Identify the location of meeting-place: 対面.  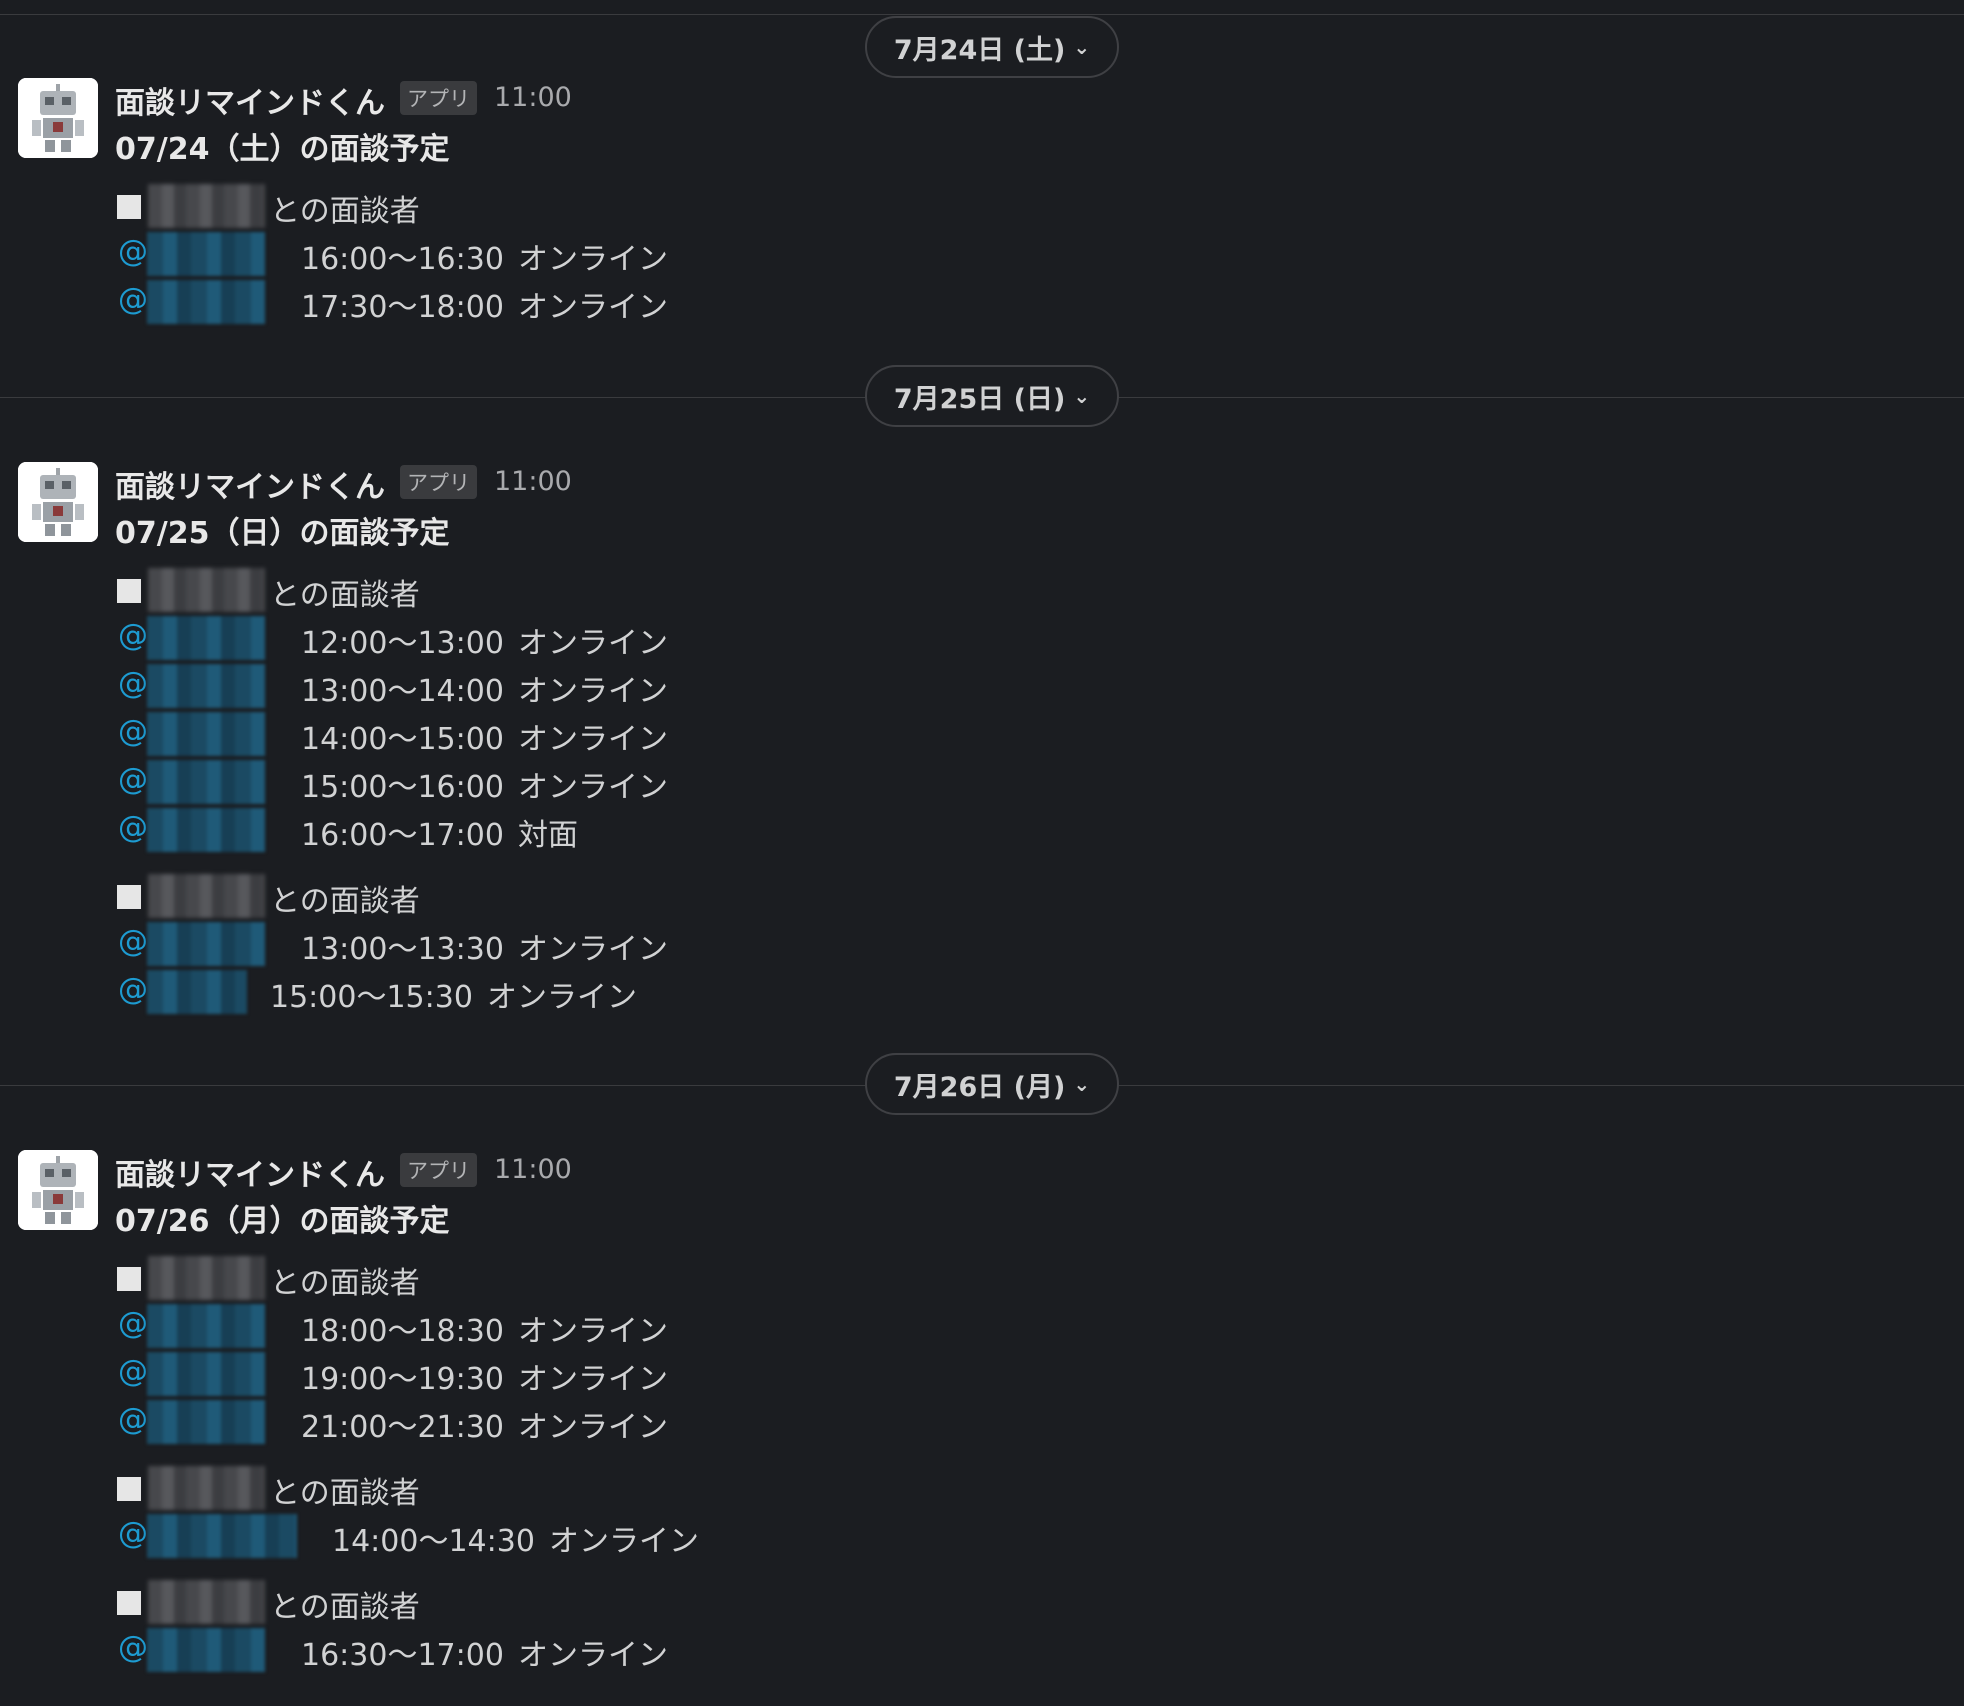
(548, 835).